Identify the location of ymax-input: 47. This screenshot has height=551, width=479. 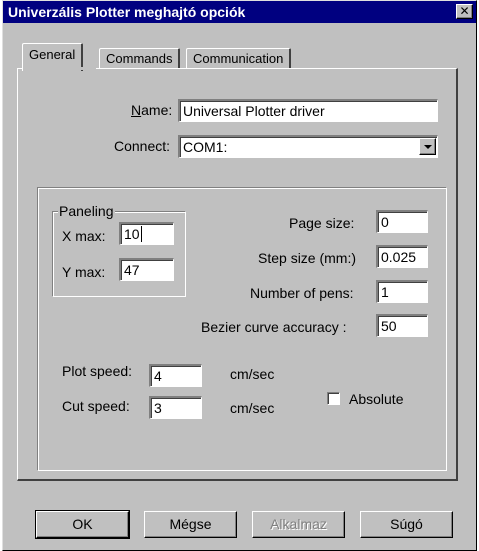
(146, 269).